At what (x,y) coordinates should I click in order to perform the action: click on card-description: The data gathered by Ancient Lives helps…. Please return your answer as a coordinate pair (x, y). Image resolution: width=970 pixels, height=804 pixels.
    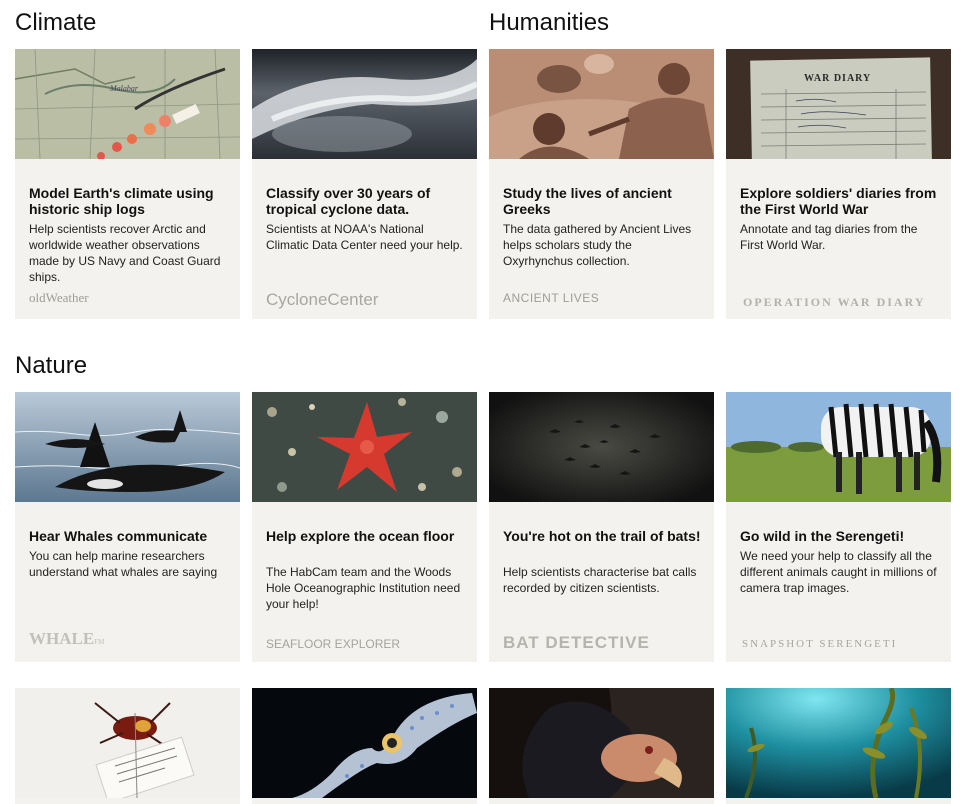
    Looking at the image, I should click on (597, 245).